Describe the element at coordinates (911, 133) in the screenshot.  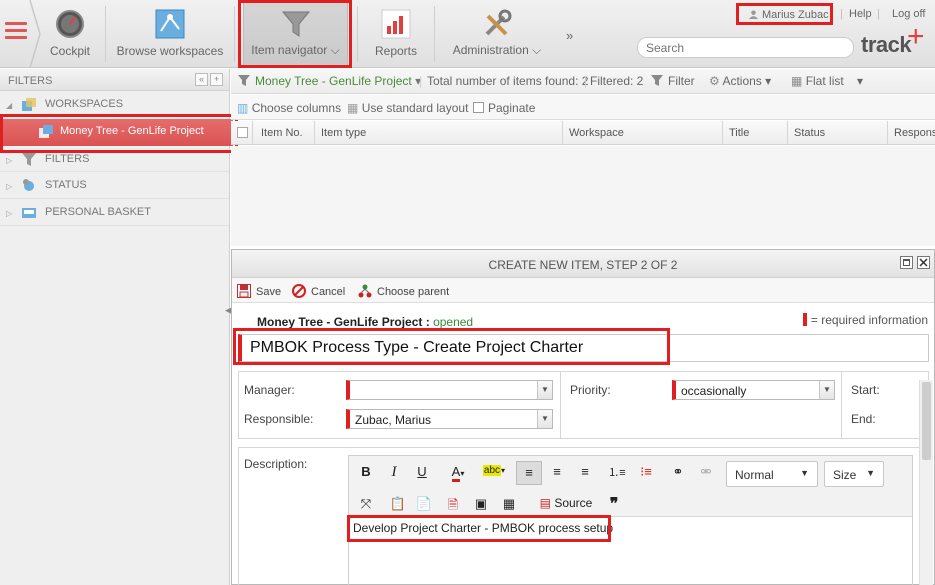
I see `column-header: Respons` at that location.